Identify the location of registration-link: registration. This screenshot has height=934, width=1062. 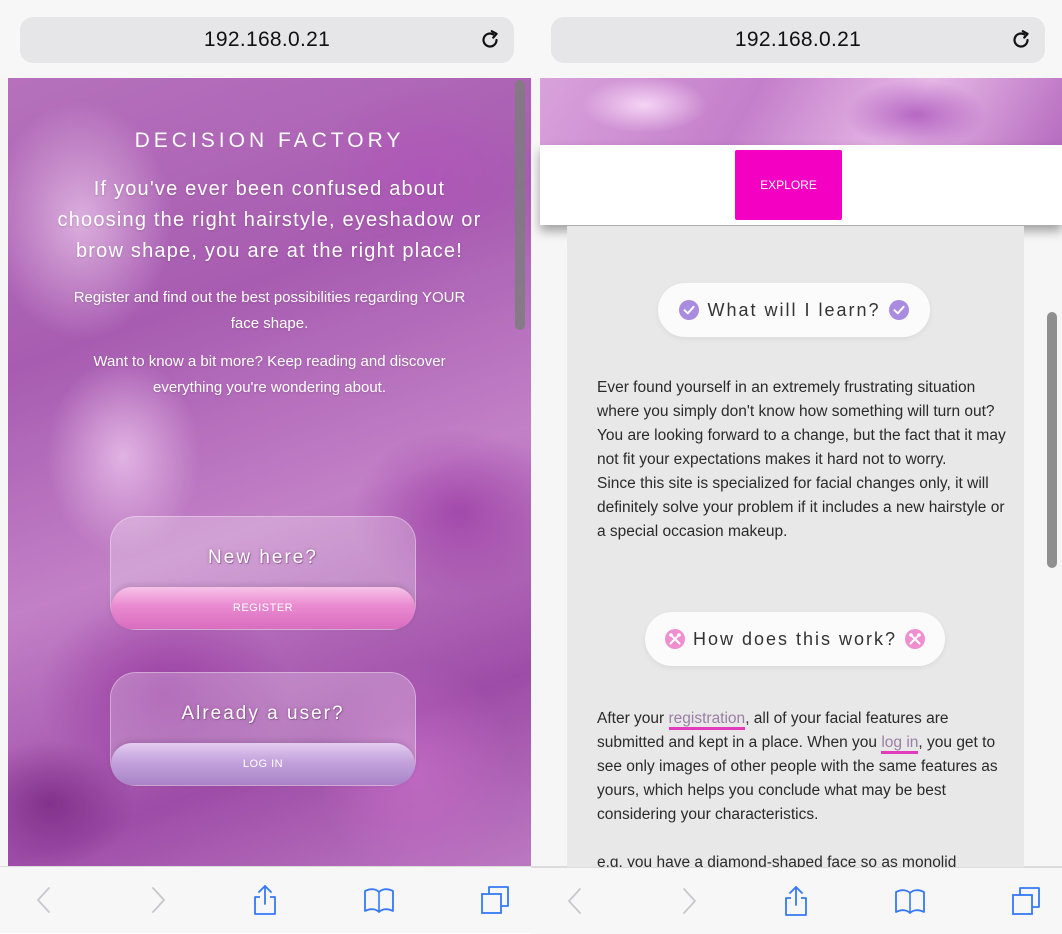
(707, 720).